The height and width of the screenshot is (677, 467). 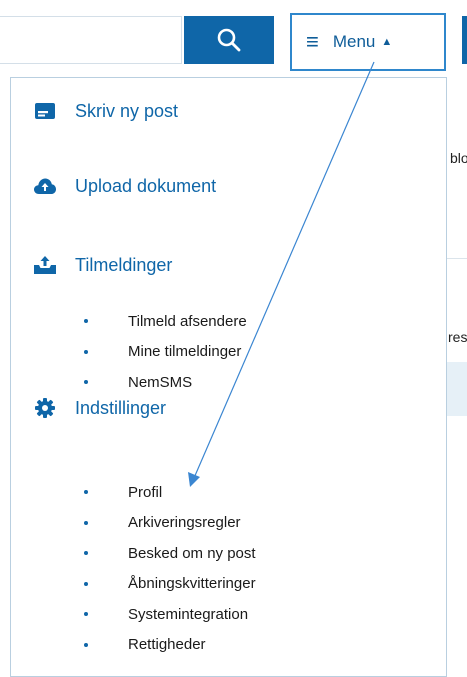 I want to click on submenu-item-label: Arkiveringsregler, so click(x=184, y=523).